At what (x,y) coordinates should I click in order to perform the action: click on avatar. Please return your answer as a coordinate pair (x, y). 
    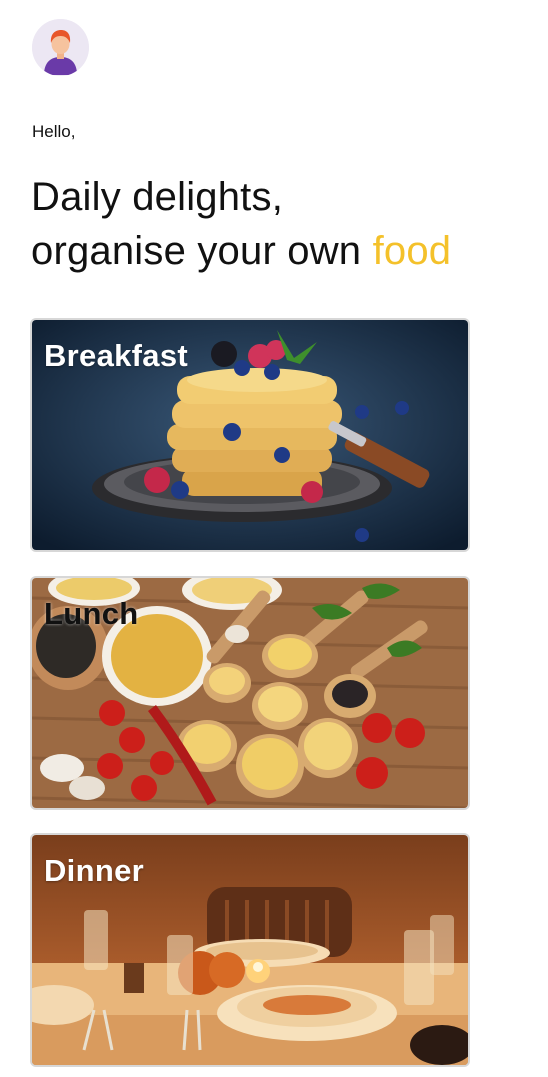
    Looking at the image, I should click on (60, 47).